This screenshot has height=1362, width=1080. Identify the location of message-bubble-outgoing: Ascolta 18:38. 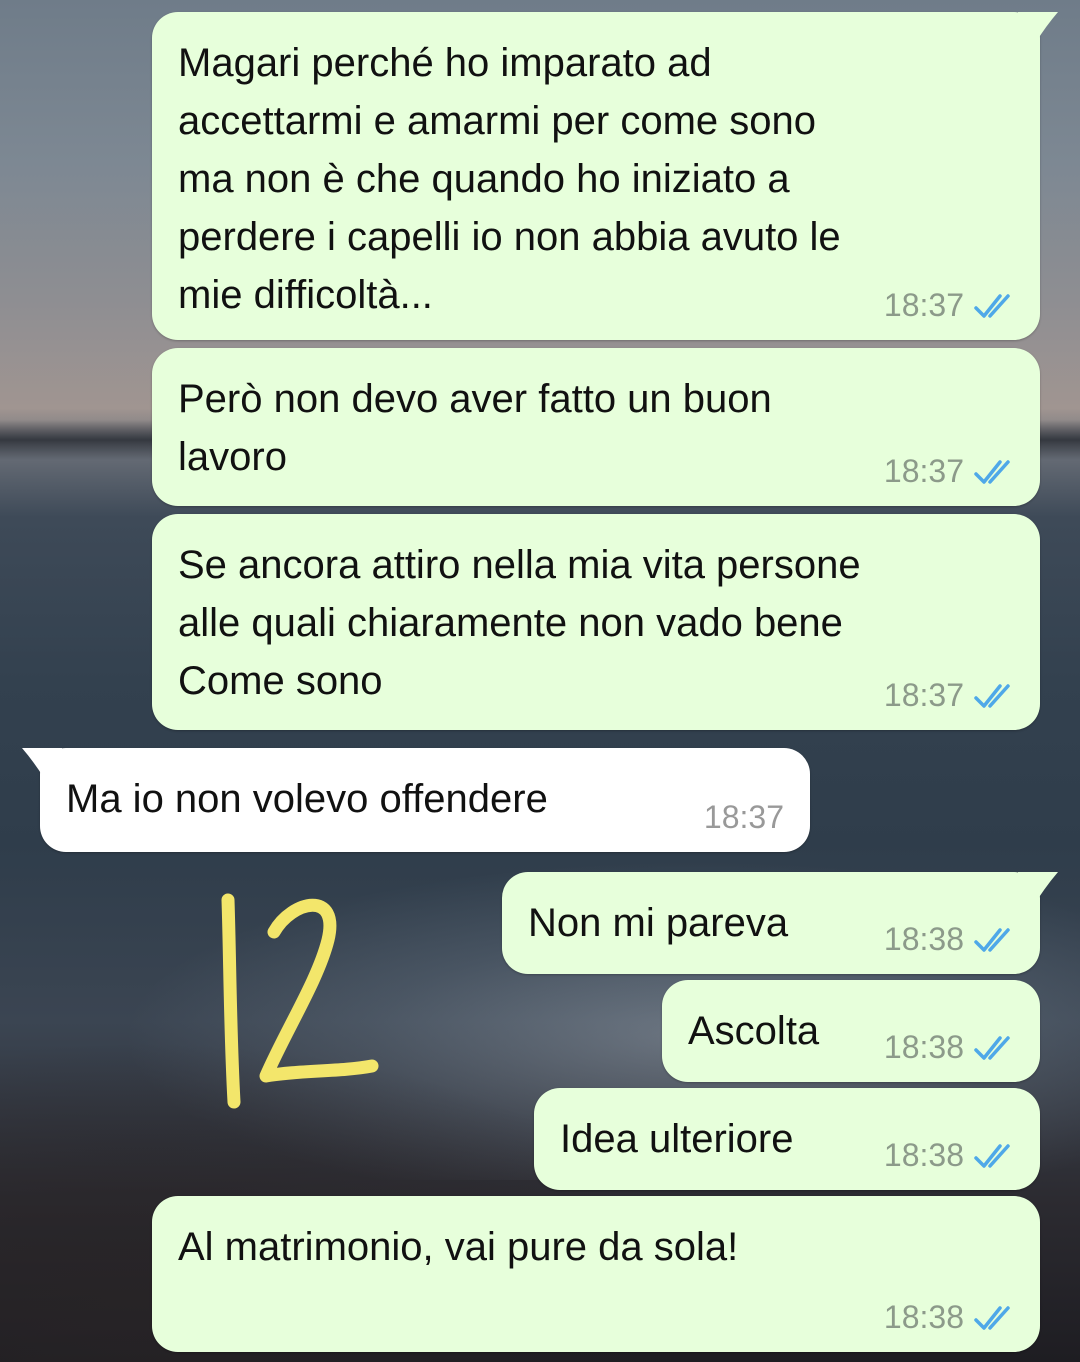
(851, 1031).